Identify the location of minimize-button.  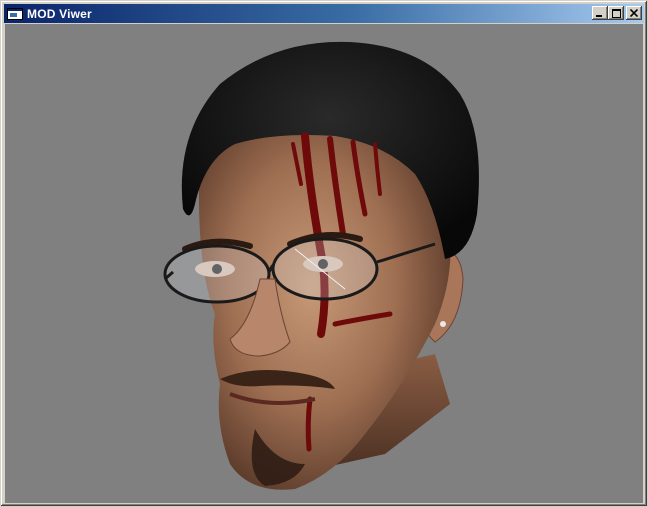
(600, 13).